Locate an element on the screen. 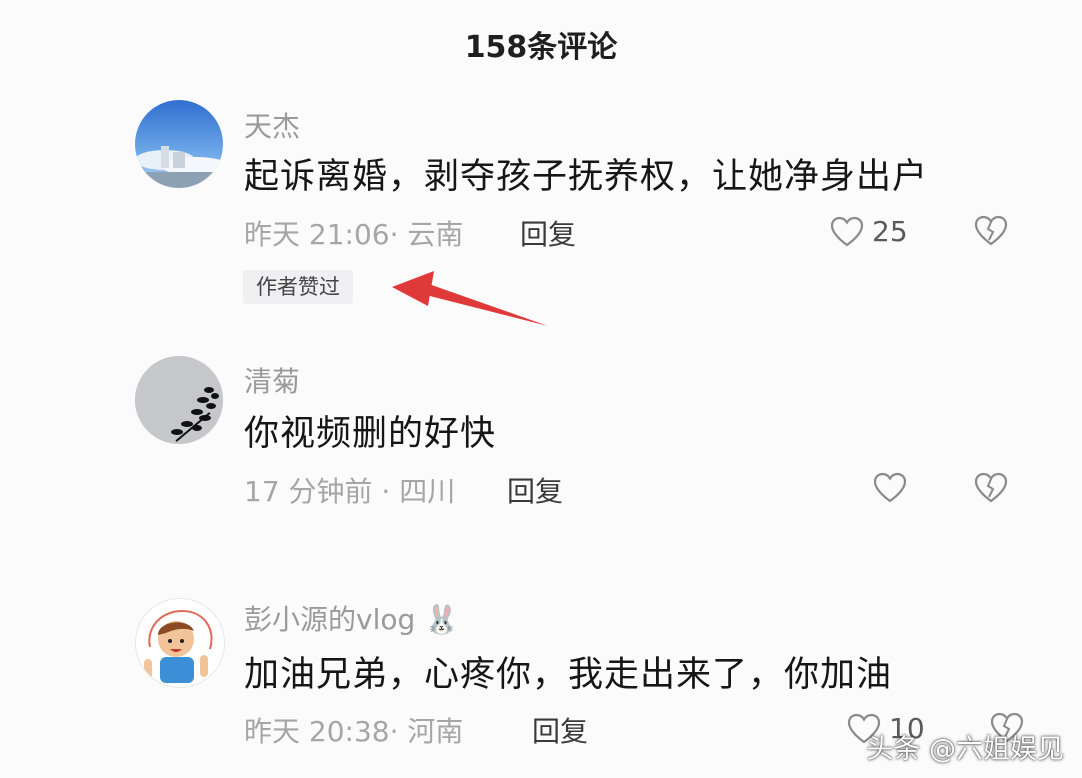 This screenshot has width=1082, height=778. cartoon-boy-avatar-icon is located at coordinates (180, 643).